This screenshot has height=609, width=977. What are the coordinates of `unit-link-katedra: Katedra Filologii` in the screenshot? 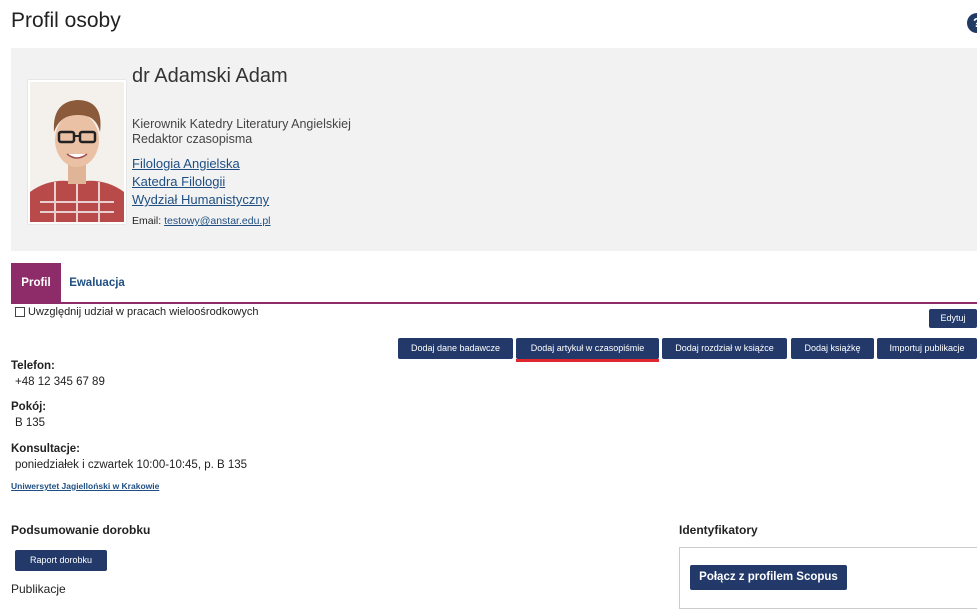 It's located at (178, 181).